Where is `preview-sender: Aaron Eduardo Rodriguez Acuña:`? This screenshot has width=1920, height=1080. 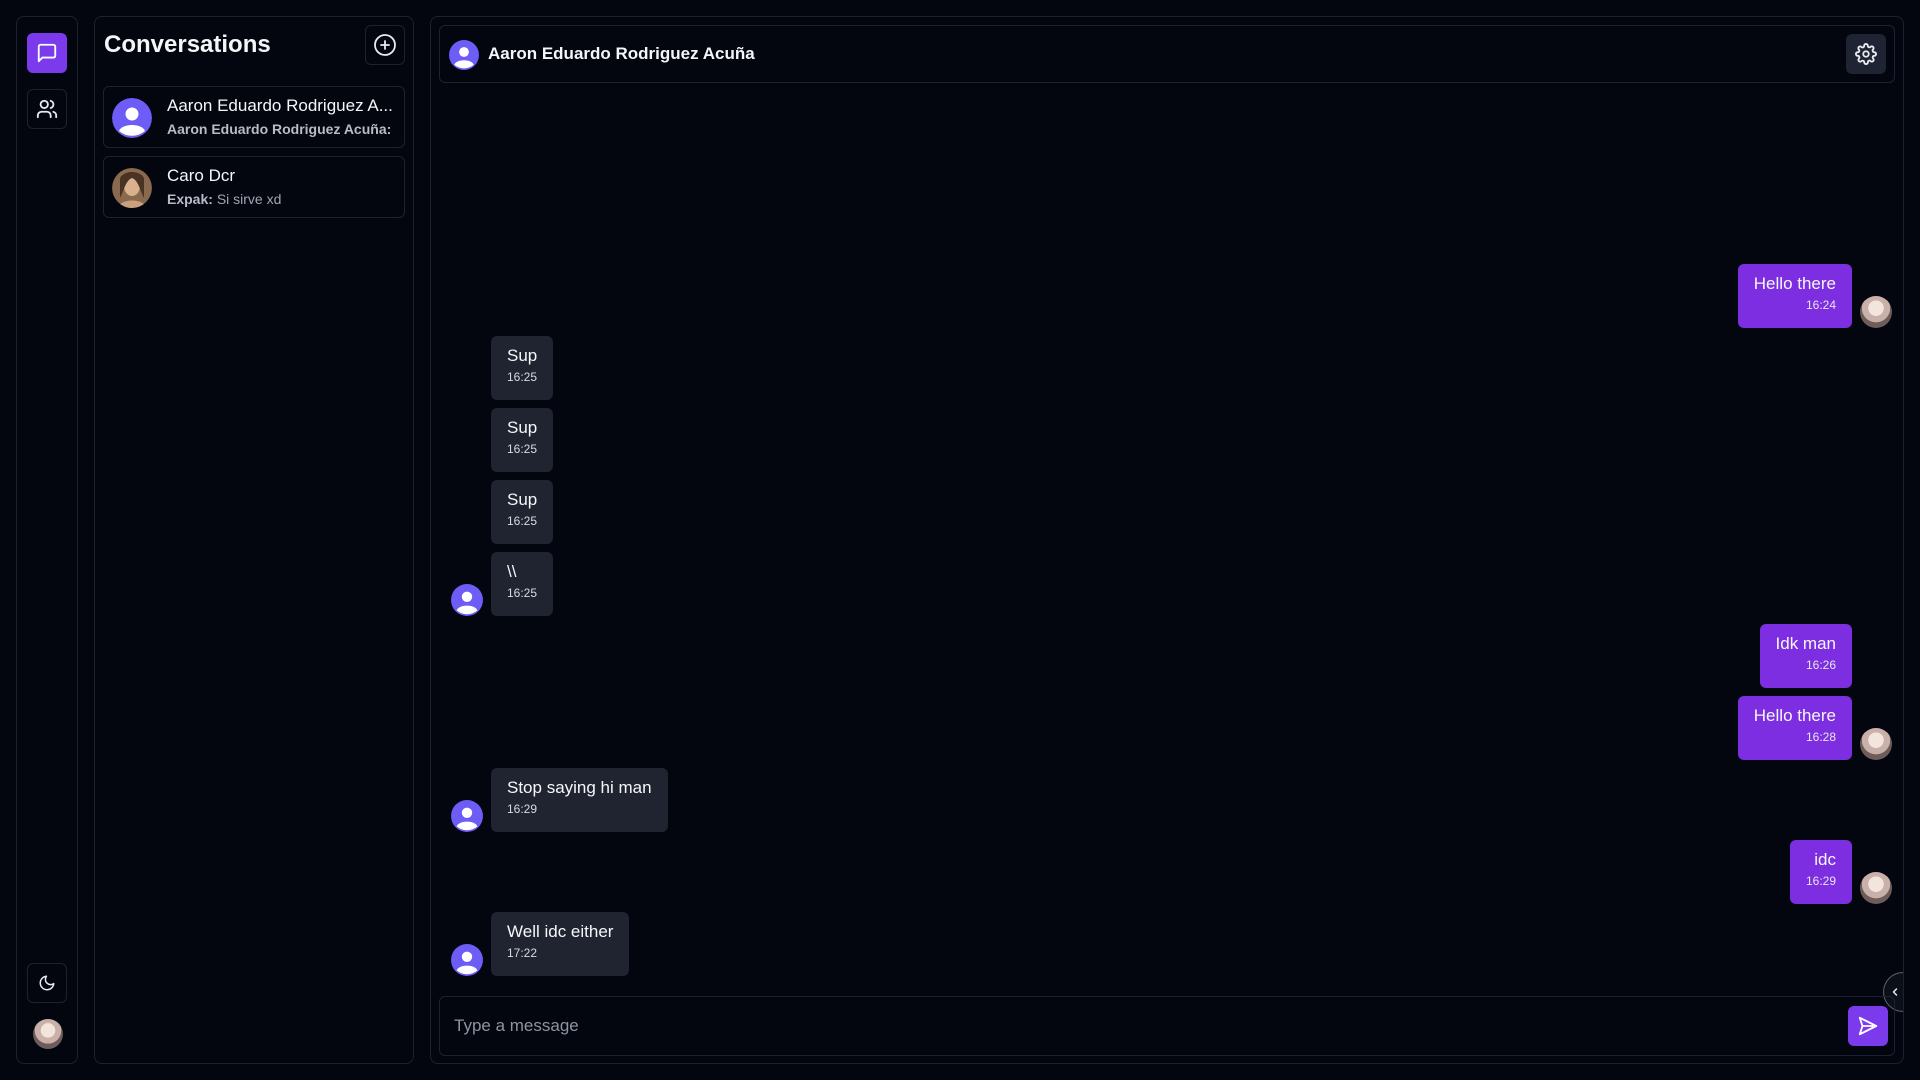
preview-sender: Aaron Eduardo Rodriguez Acuña: is located at coordinates (279, 129).